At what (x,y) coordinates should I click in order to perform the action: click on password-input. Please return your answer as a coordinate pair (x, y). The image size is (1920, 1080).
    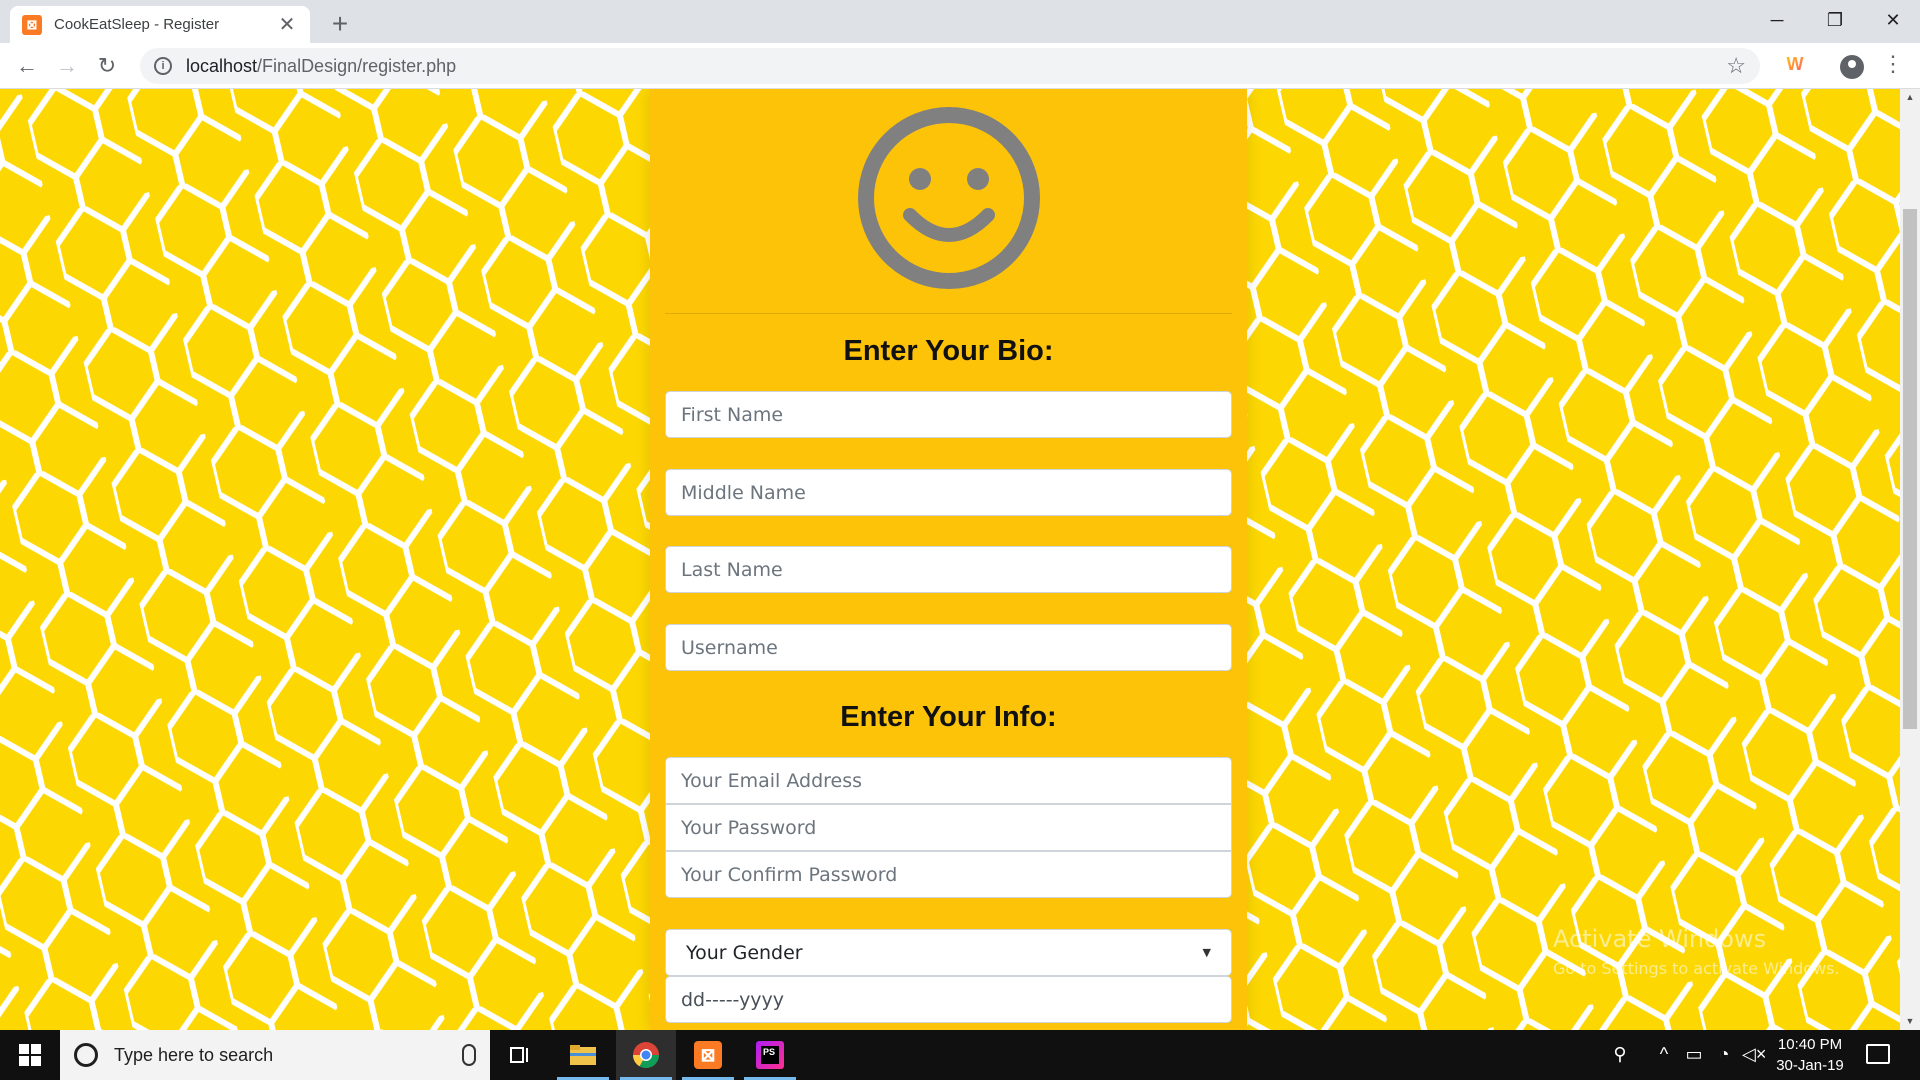
    Looking at the image, I should click on (948, 827).